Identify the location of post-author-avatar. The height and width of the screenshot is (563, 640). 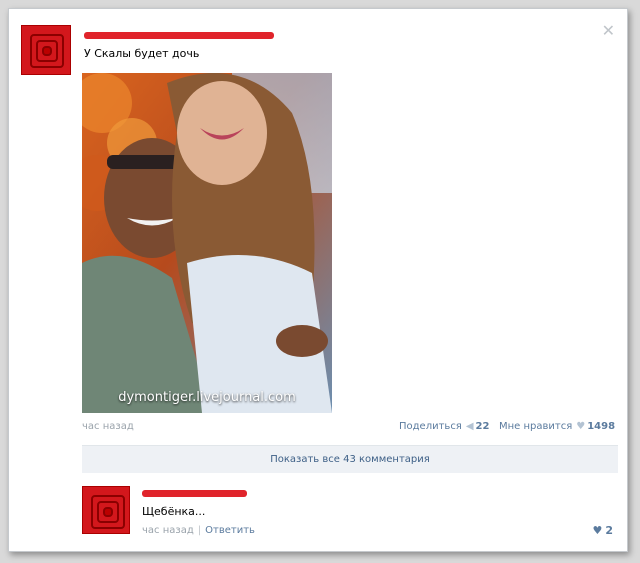
(46, 50).